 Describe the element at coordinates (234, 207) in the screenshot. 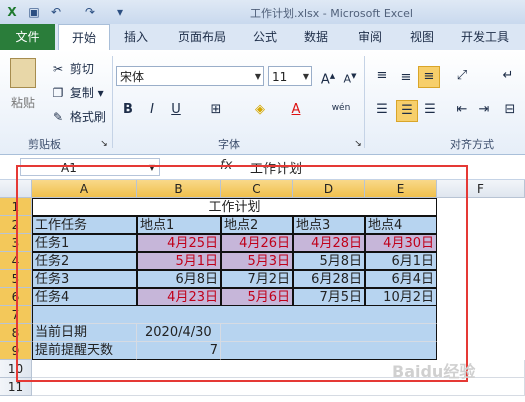

I see `sheet-title-cell: 工作计划` at that location.